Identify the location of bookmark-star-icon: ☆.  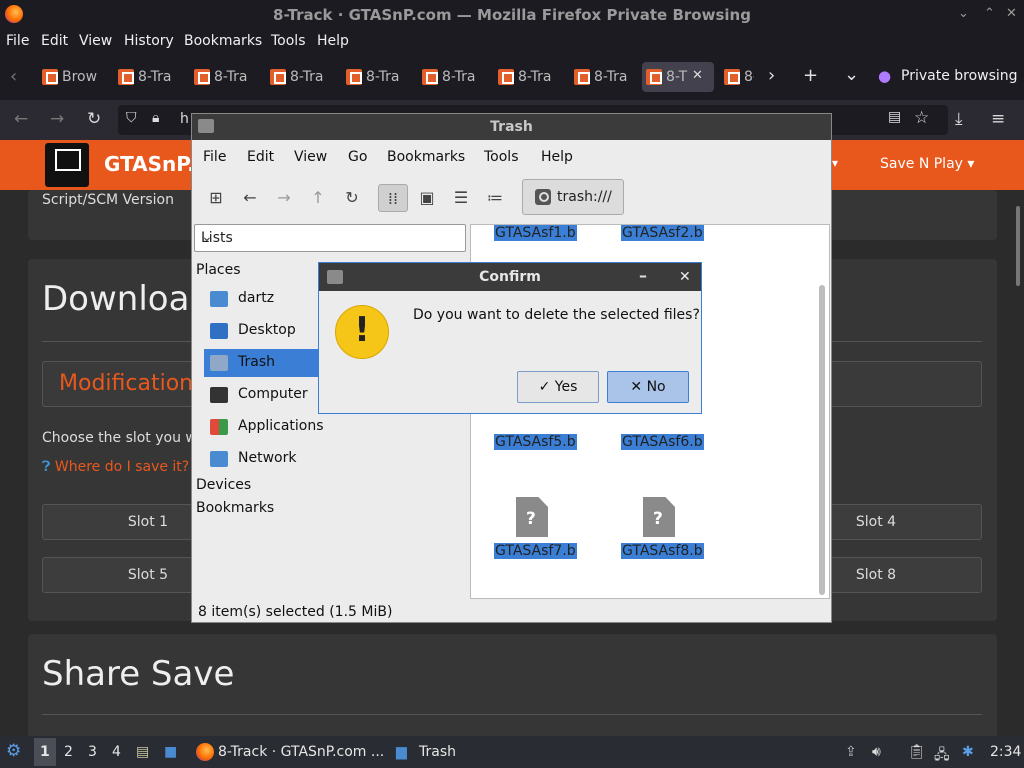
(921, 118).